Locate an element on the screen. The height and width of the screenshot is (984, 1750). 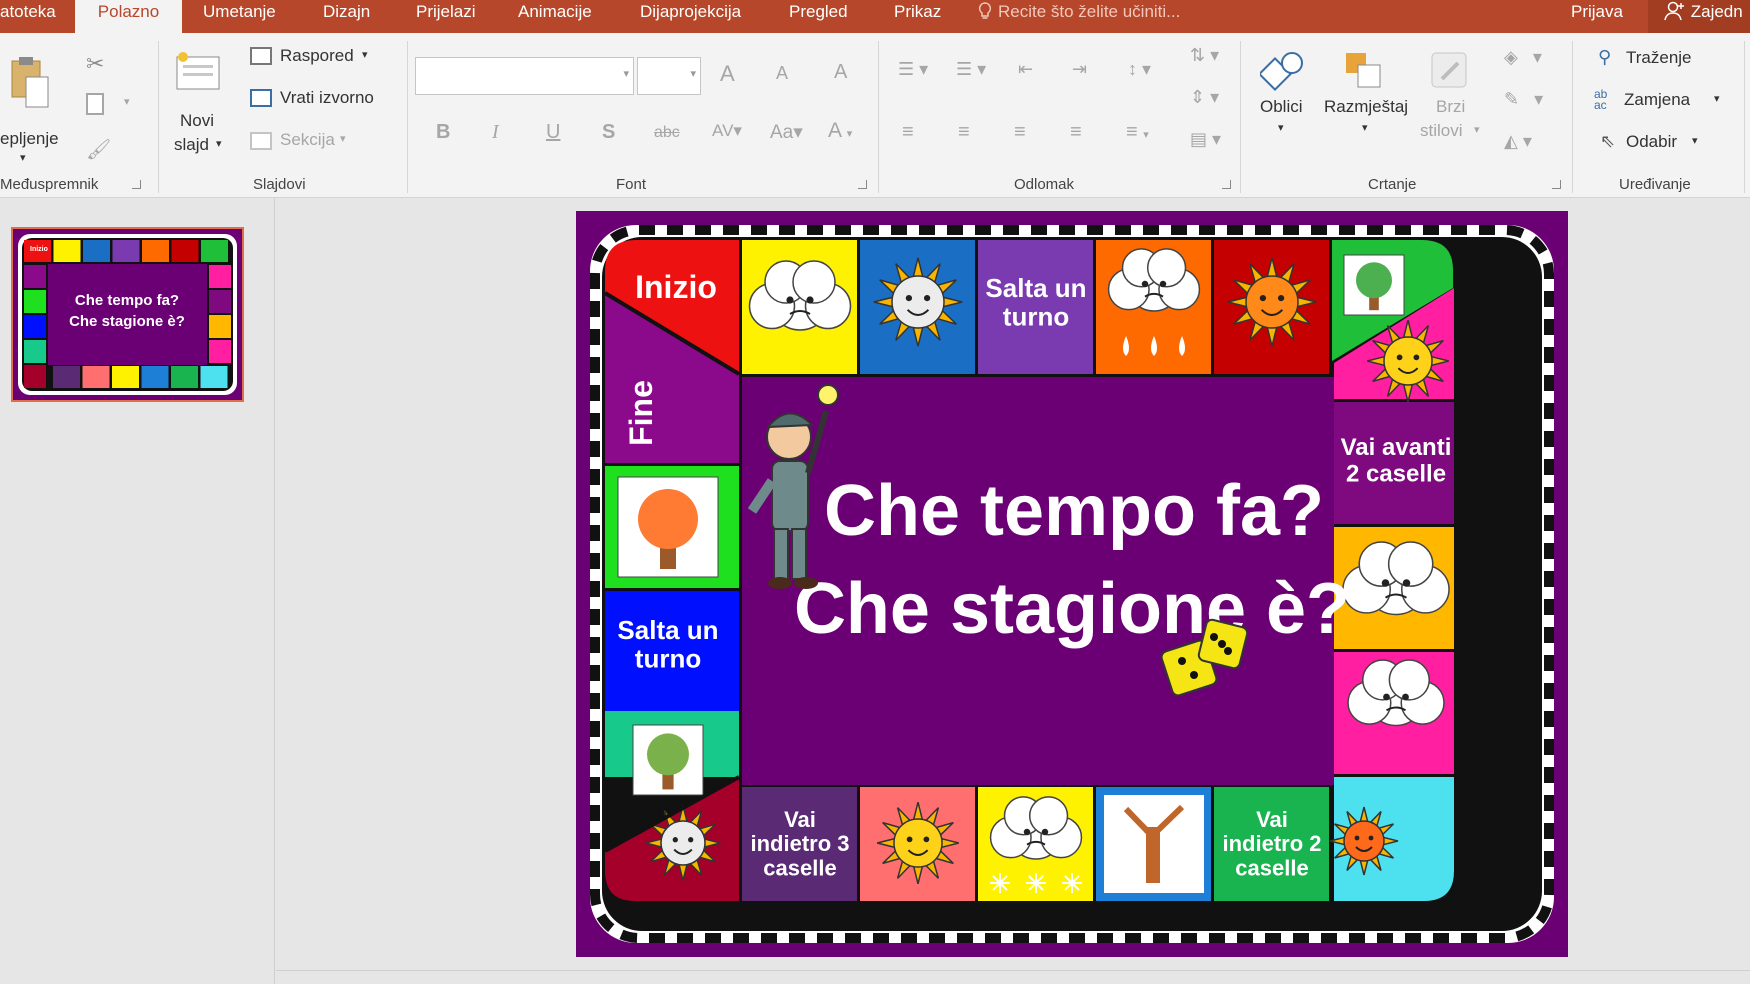
copy-icon is located at coordinates (95, 104).